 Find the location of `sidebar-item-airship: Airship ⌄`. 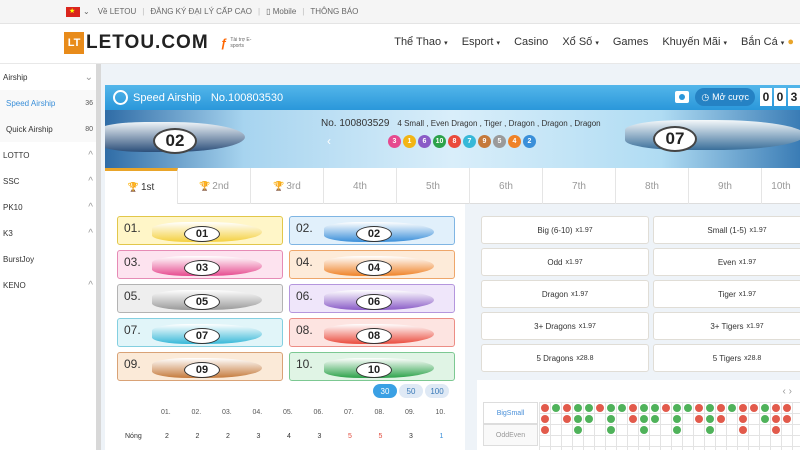

sidebar-item-airship: Airship ⌄ is located at coordinates (48, 77).